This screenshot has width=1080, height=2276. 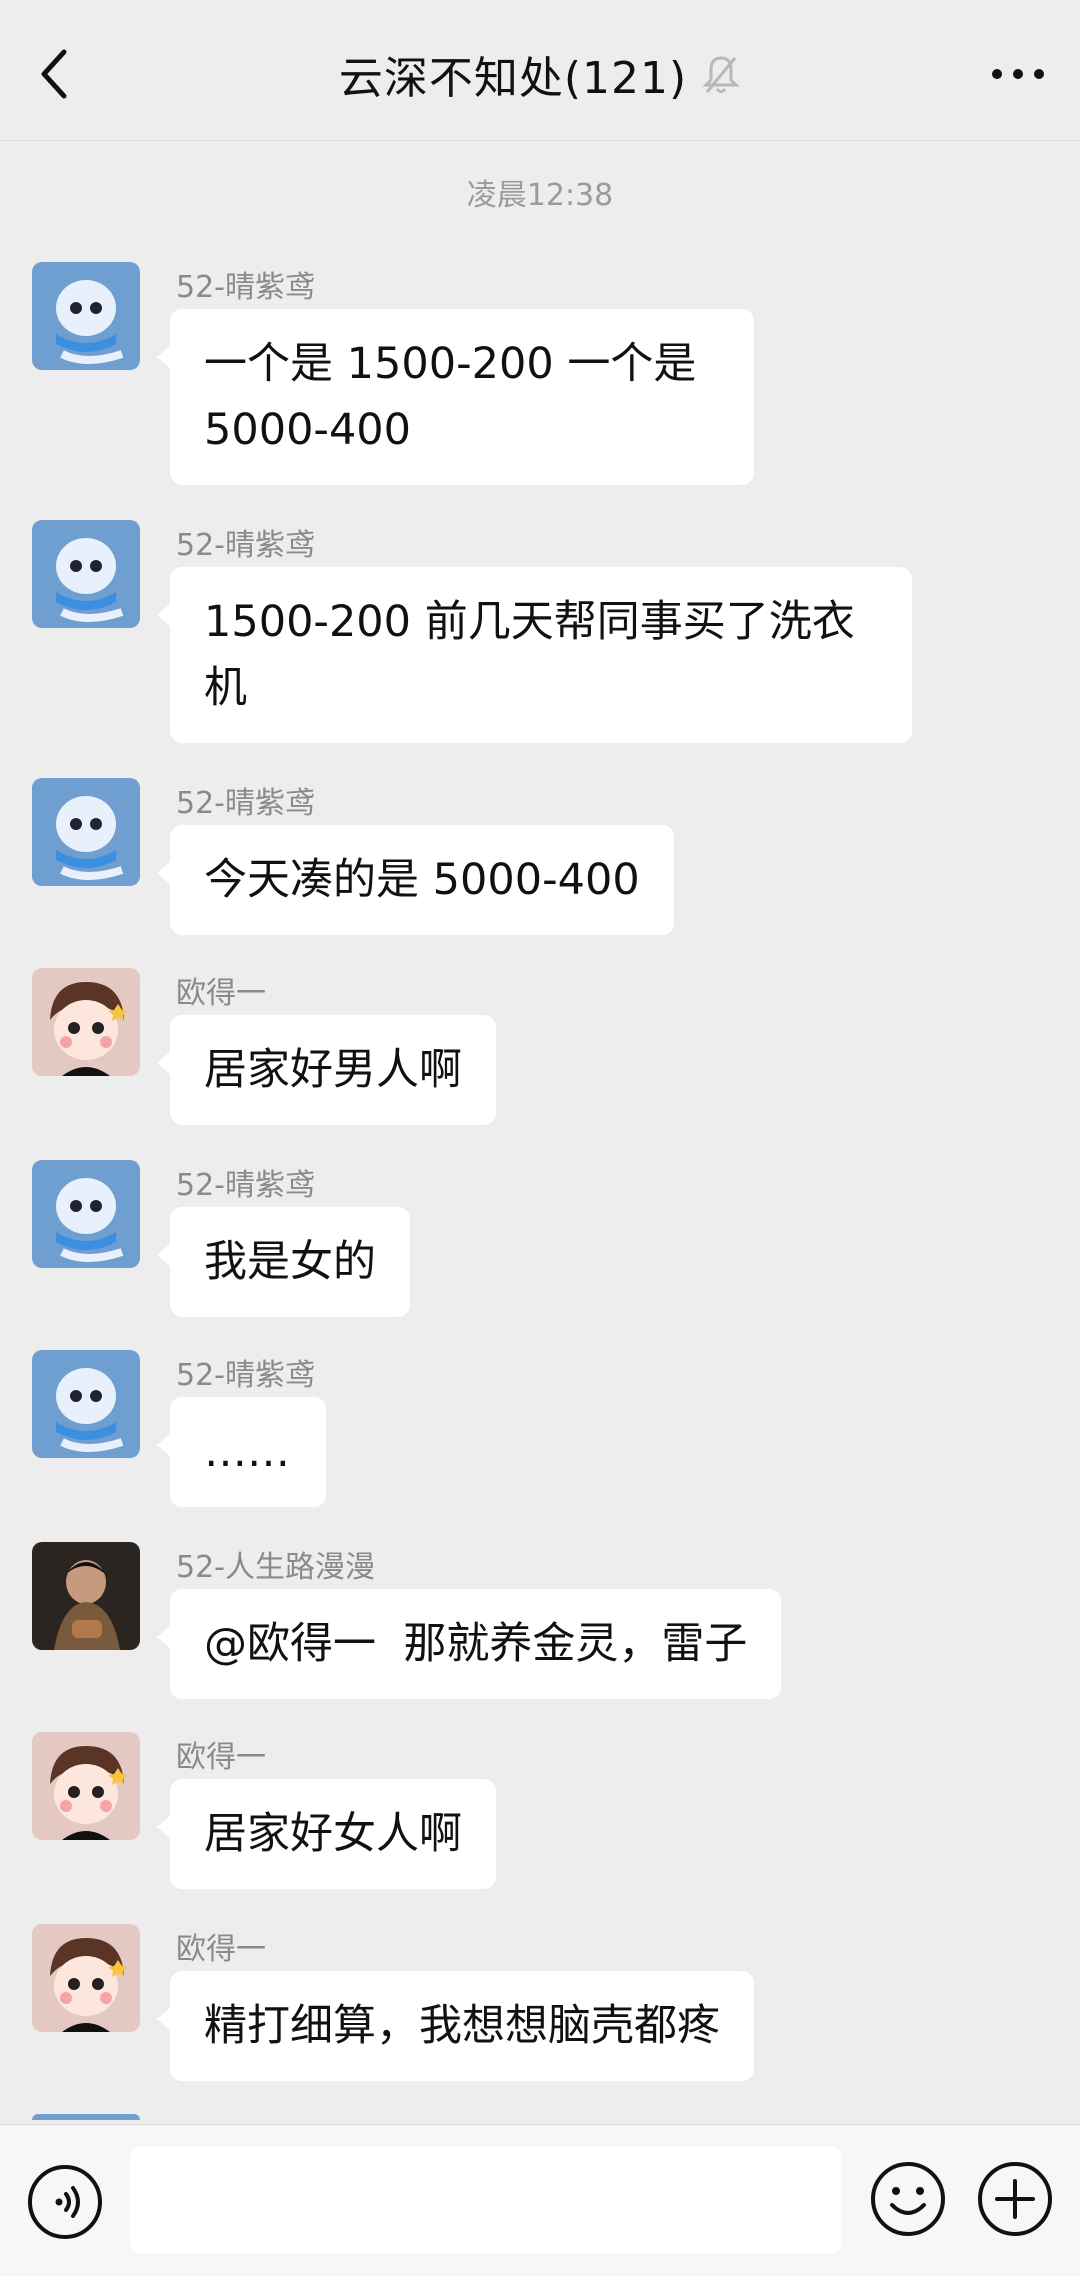 I want to click on voice-icon, so click(x=65, y=2202).